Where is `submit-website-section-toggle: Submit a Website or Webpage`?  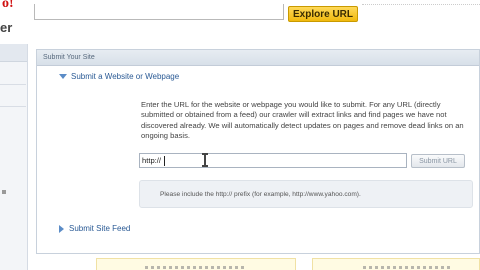 submit-website-section-toggle: Submit a Website or Webpage is located at coordinates (119, 76).